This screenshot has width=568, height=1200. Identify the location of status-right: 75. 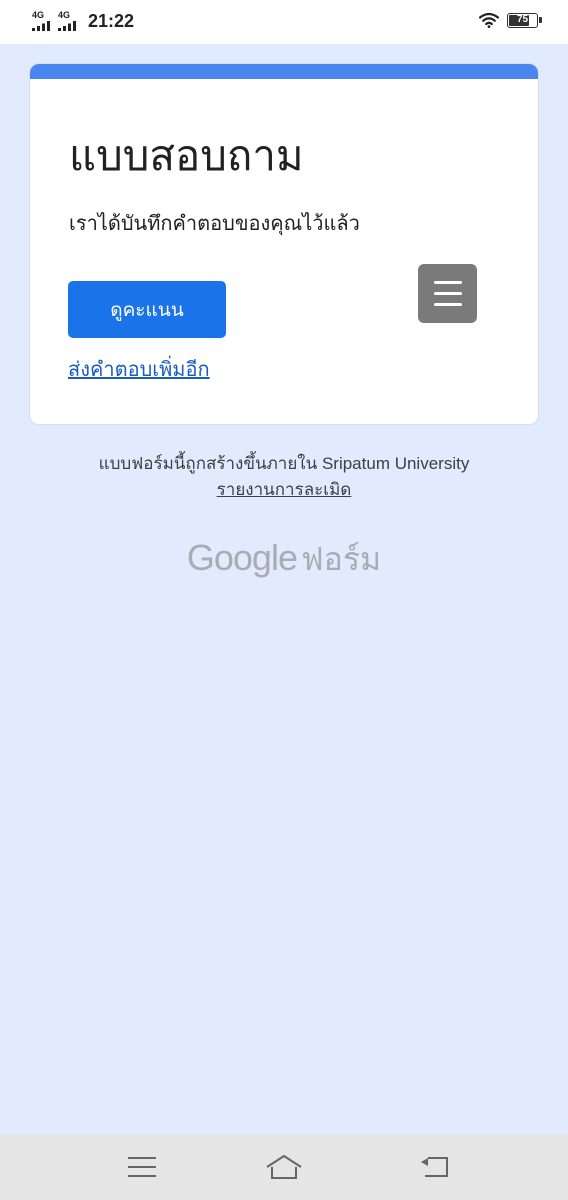
(510, 20).